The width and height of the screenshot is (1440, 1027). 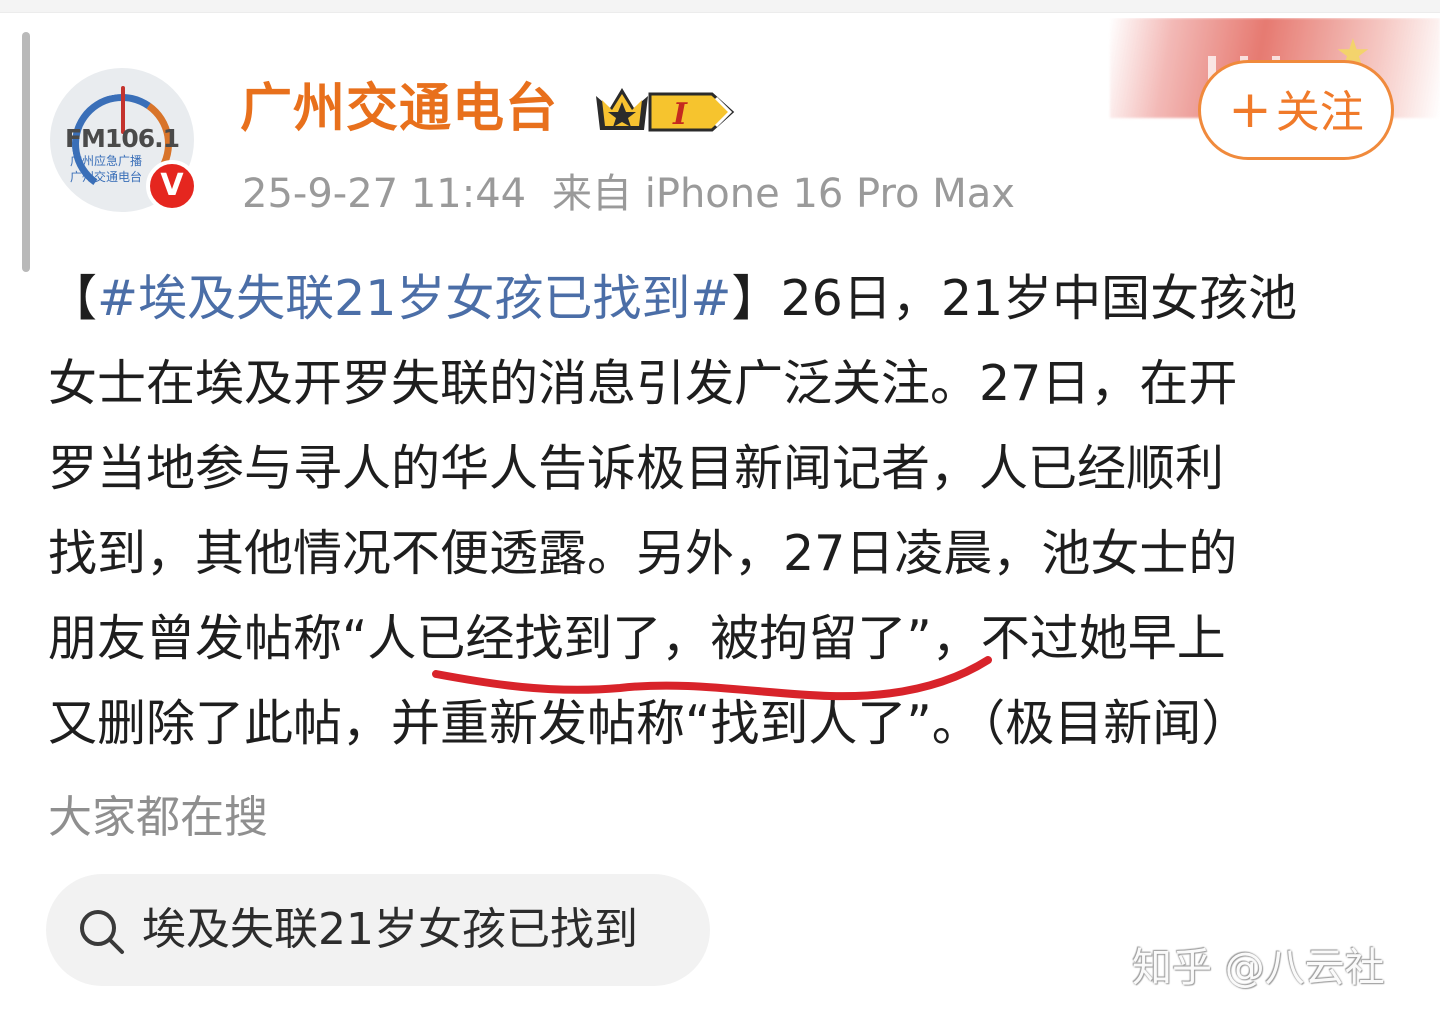 What do you see at coordinates (720, 6) in the screenshot?
I see `top-strip` at bounding box center [720, 6].